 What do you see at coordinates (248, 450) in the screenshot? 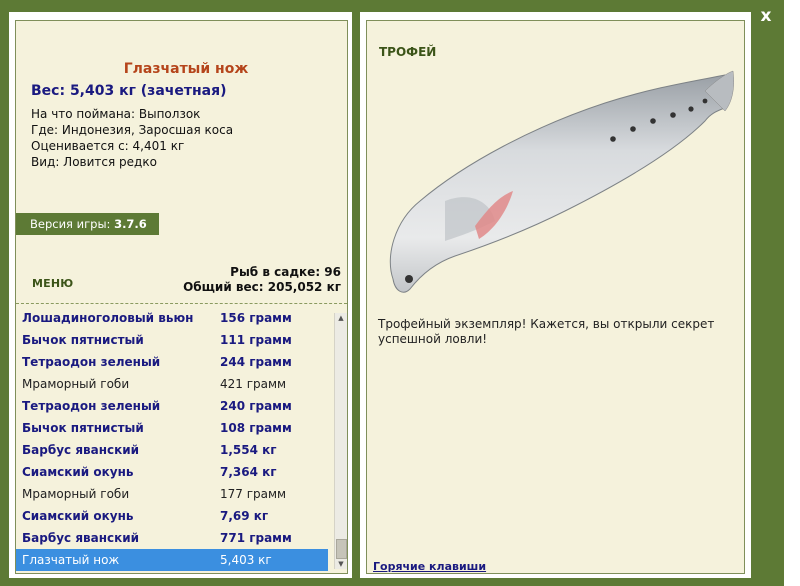
I see `catch-fish-weight: 1,554 кг` at bounding box center [248, 450].